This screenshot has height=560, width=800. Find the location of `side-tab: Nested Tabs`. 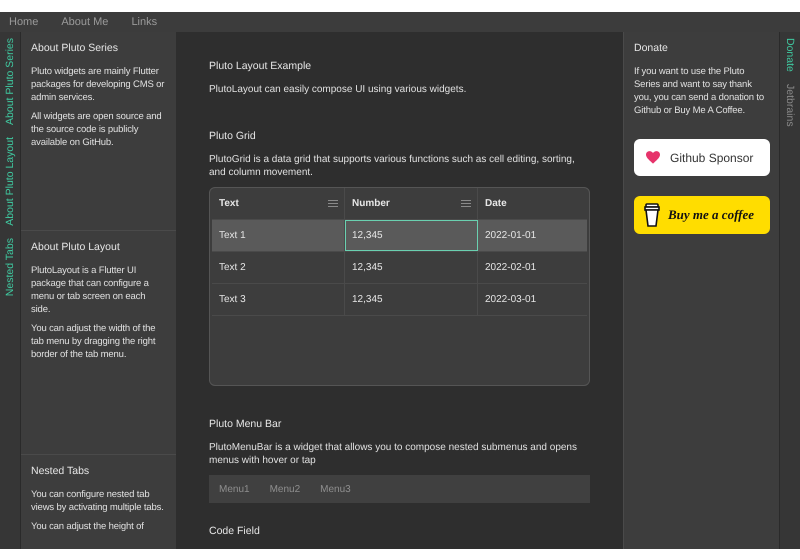

side-tab: Nested Tabs is located at coordinates (10, 267).